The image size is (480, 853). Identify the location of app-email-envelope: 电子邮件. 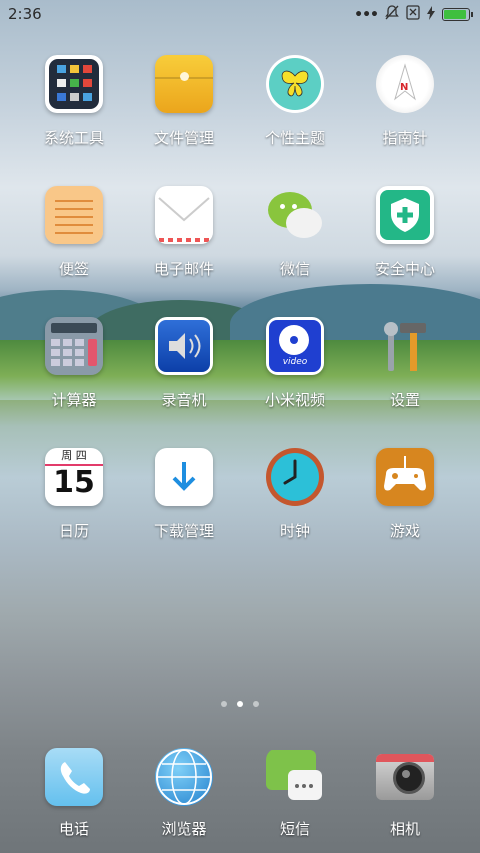
(184, 232).